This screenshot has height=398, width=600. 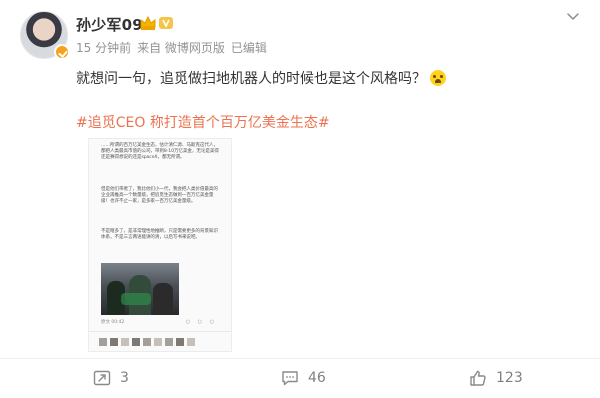 I want to click on like-count: 123, so click(x=509, y=378).